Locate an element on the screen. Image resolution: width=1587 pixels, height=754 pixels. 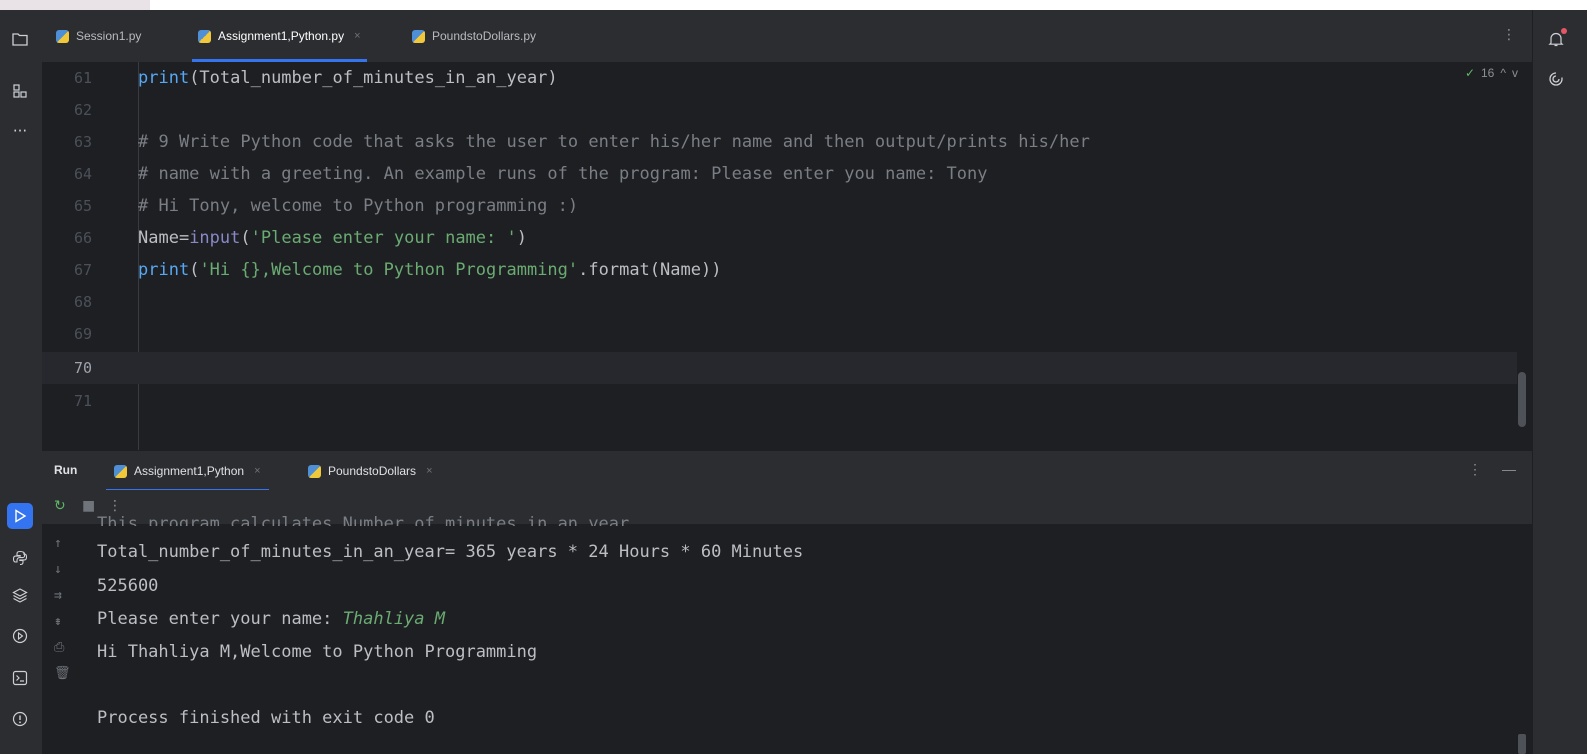
code-string: 'Hi {},Welcome to Python Programming' is located at coordinates (389, 270).